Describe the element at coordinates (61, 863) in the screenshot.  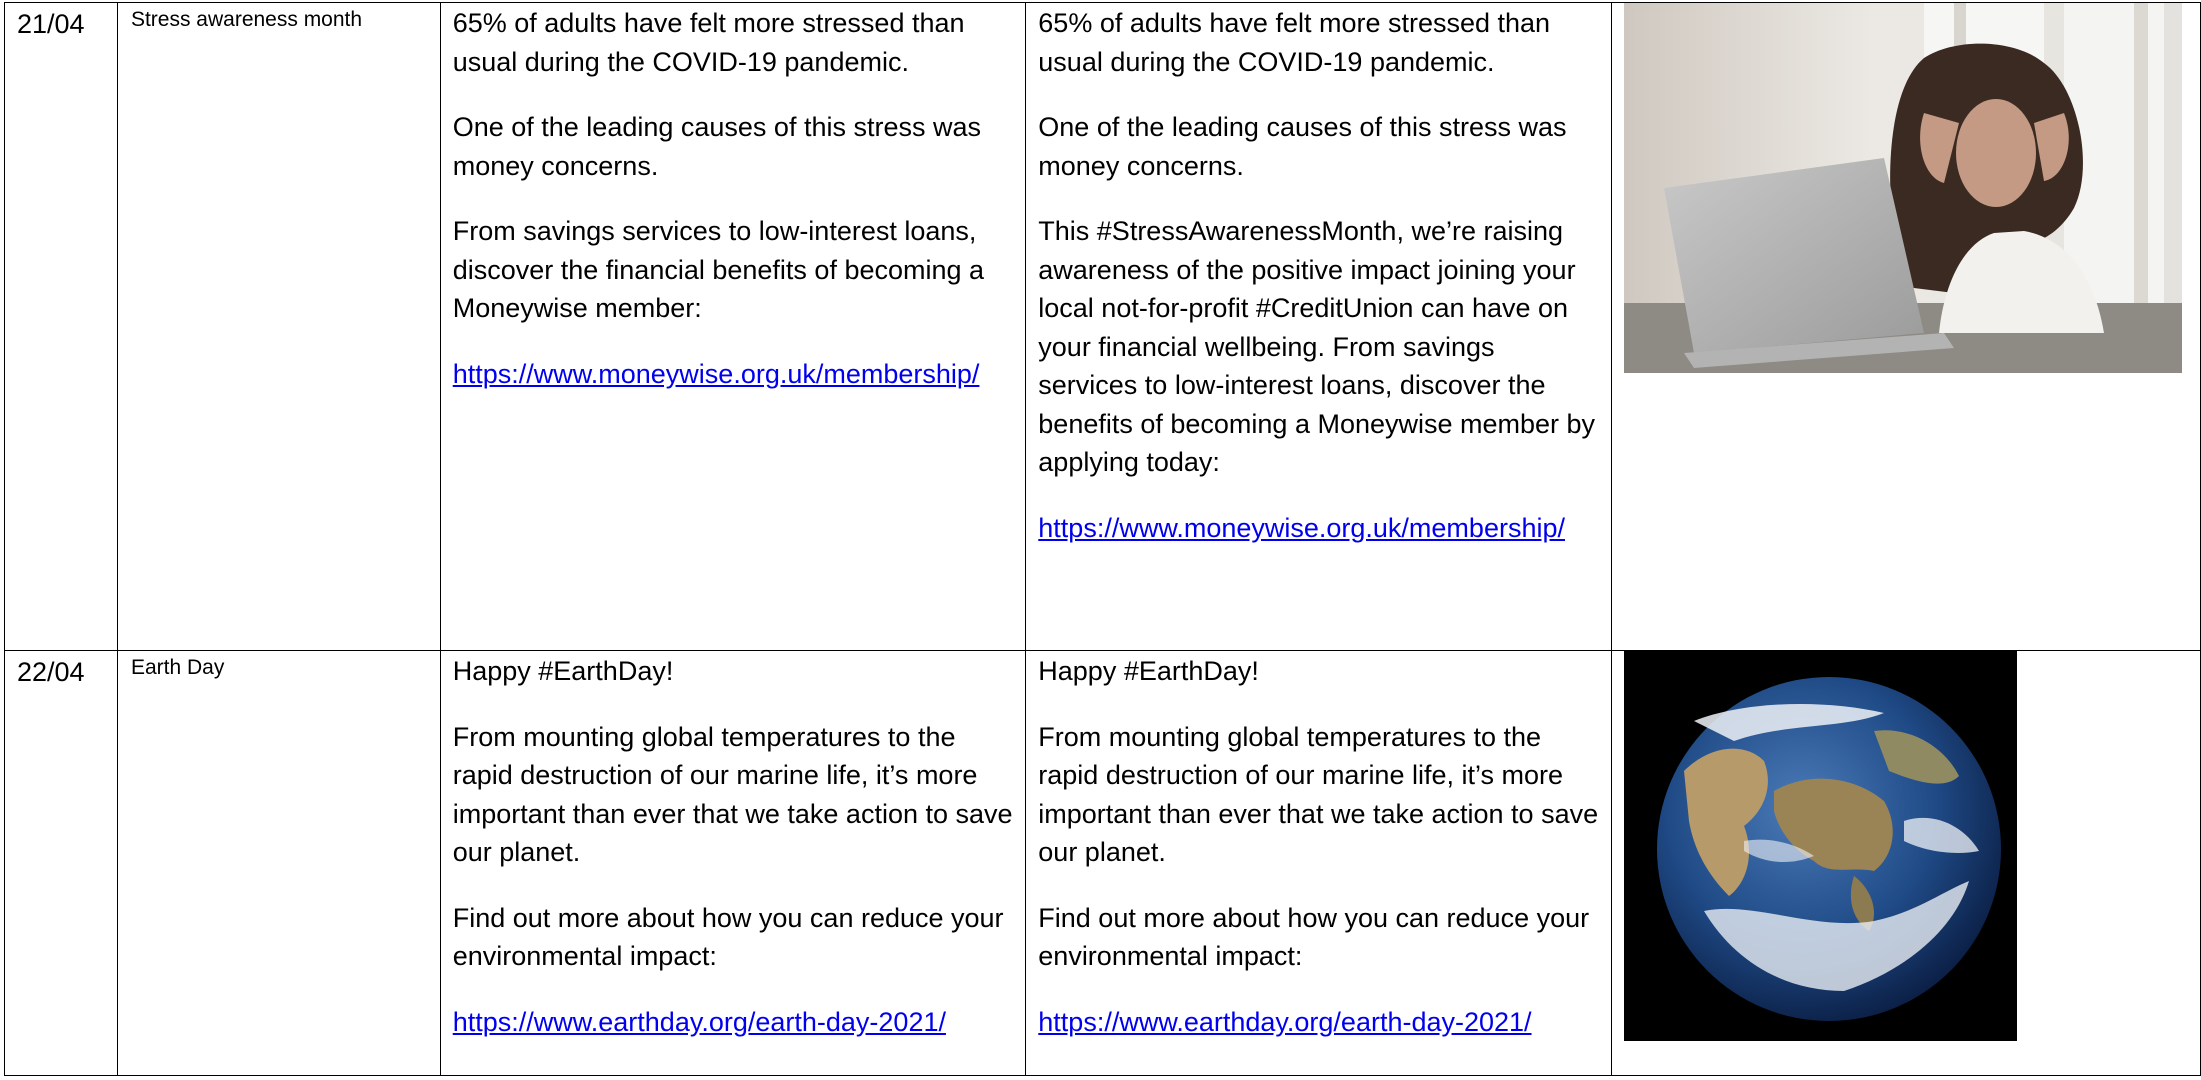
I see `date-cell: 22/04` at that location.